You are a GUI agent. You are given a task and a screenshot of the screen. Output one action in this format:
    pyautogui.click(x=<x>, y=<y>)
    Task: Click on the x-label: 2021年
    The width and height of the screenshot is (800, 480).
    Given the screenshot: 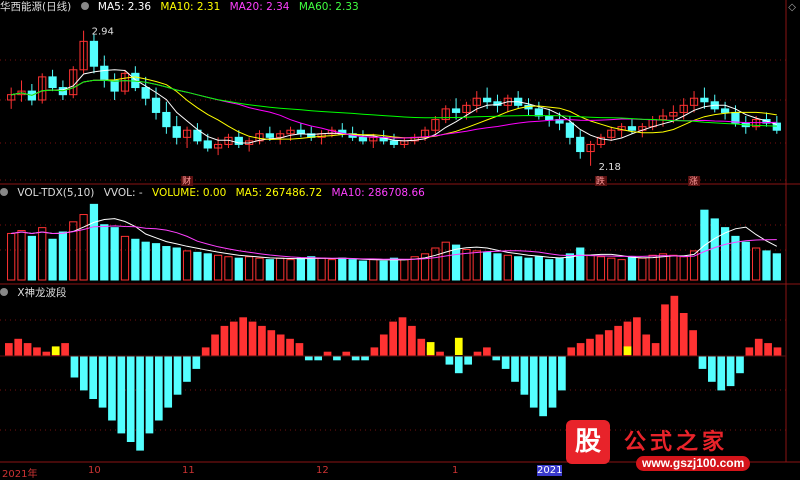 What is the action you would take?
    pyautogui.click(x=20, y=474)
    